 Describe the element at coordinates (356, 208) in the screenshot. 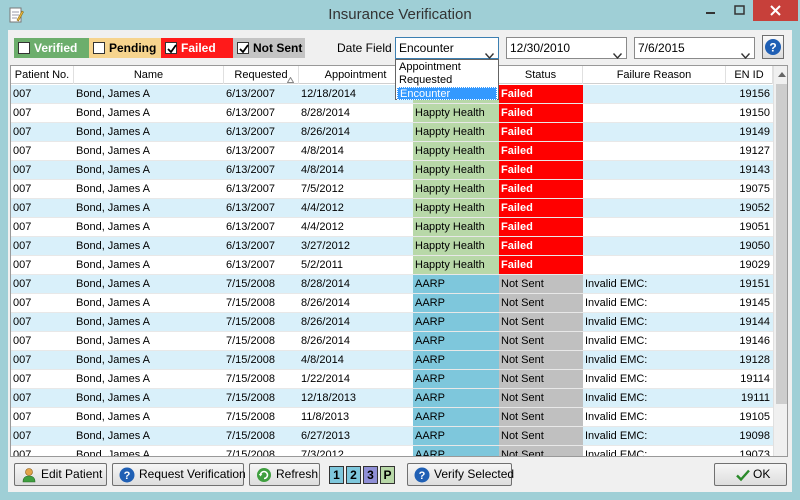

I see `cell-appointment: 4/4/2012` at that location.